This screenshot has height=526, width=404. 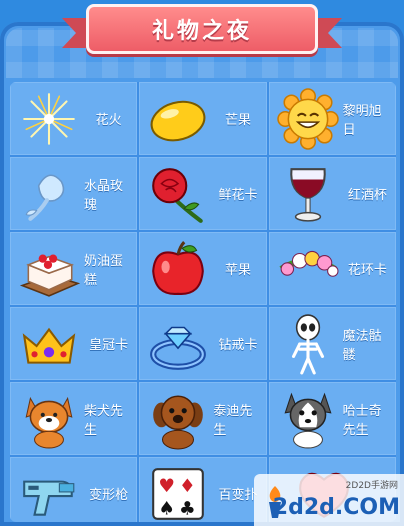 What do you see at coordinates (367, 270) in the screenshot?
I see `gift-label: 花环卡` at bounding box center [367, 270].